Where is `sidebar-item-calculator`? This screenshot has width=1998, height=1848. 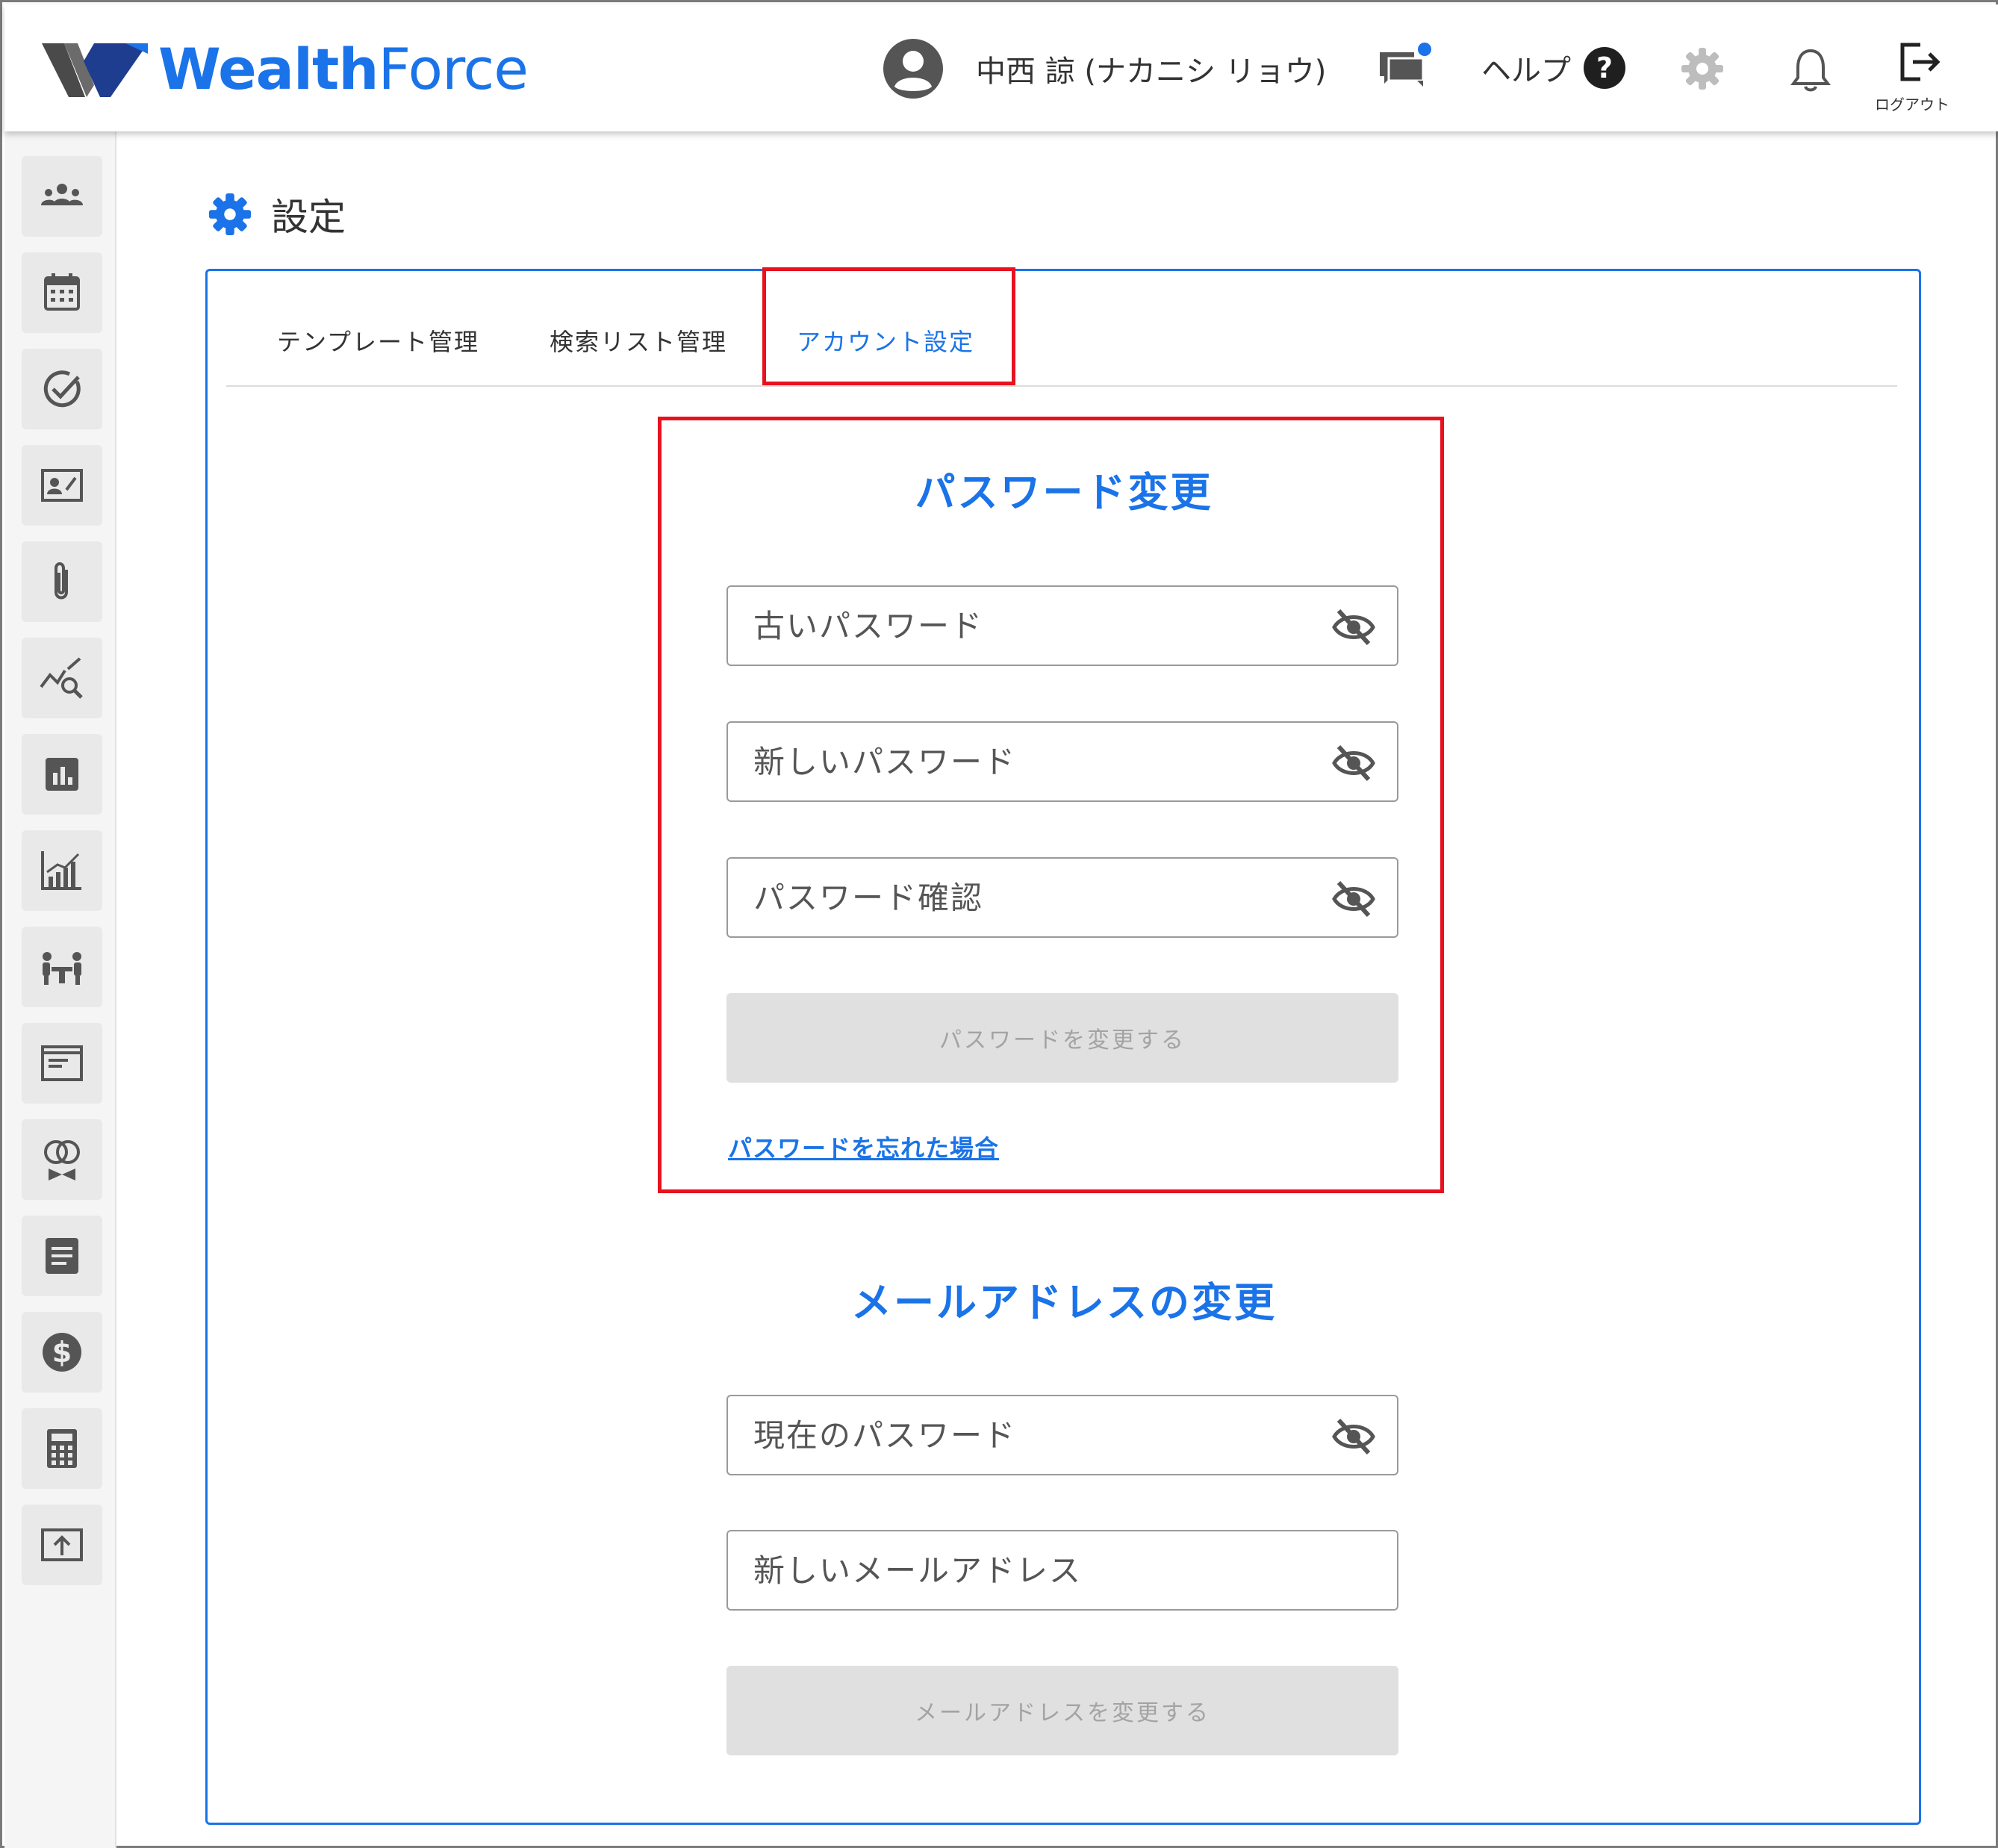 sidebar-item-calculator is located at coordinates (62, 1448).